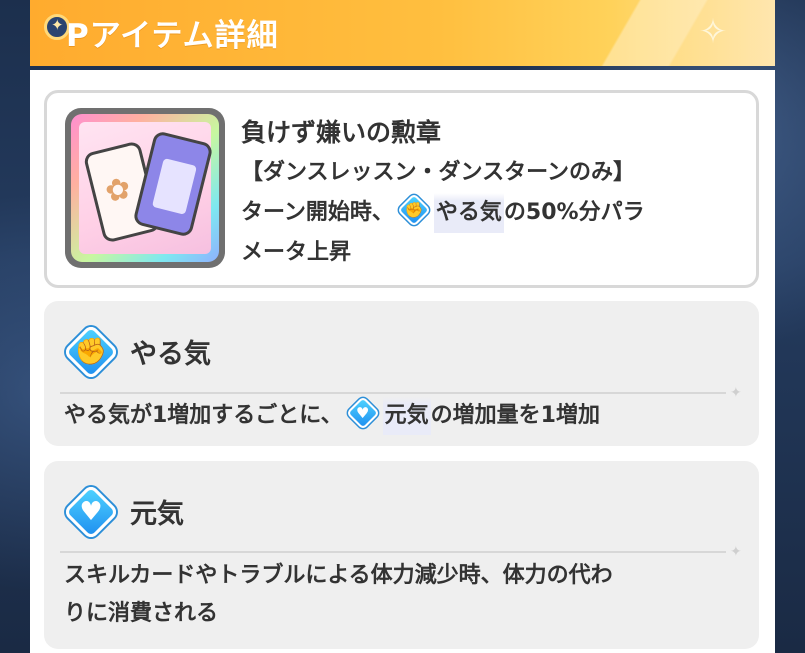 The image size is (805, 653). What do you see at coordinates (170, 354) in the screenshot?
I see `keyword-title: やる気` at bounding box center [170, 354].